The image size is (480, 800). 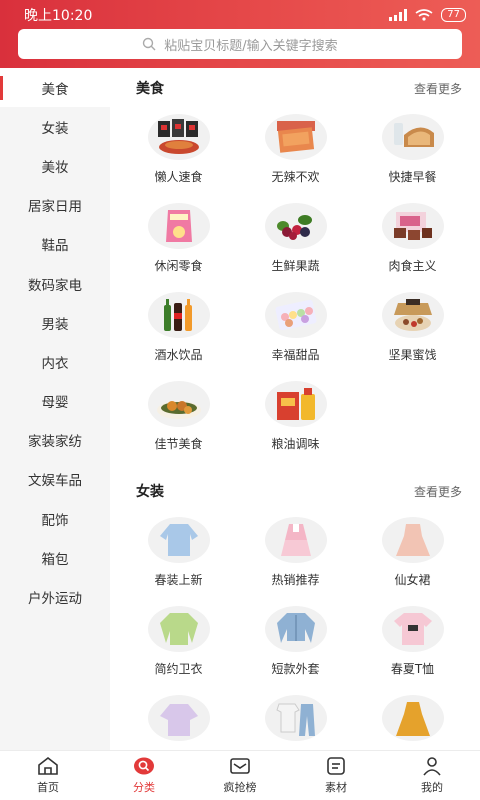 I want to click on status-icons: 77, so click(x=427, y=15).